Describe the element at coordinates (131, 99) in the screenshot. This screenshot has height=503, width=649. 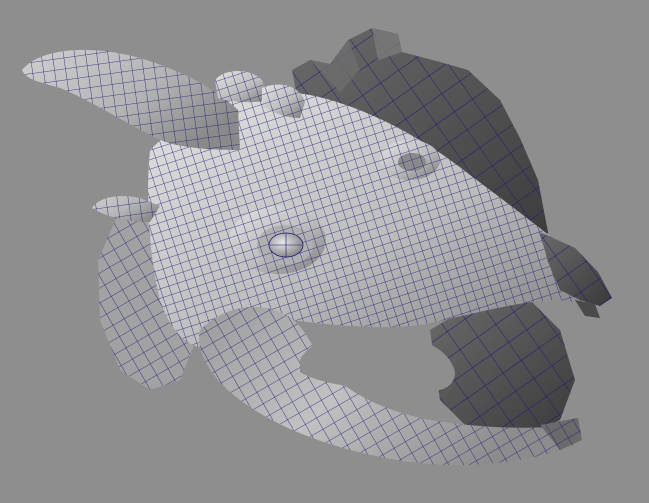
I see `horn` at that location.